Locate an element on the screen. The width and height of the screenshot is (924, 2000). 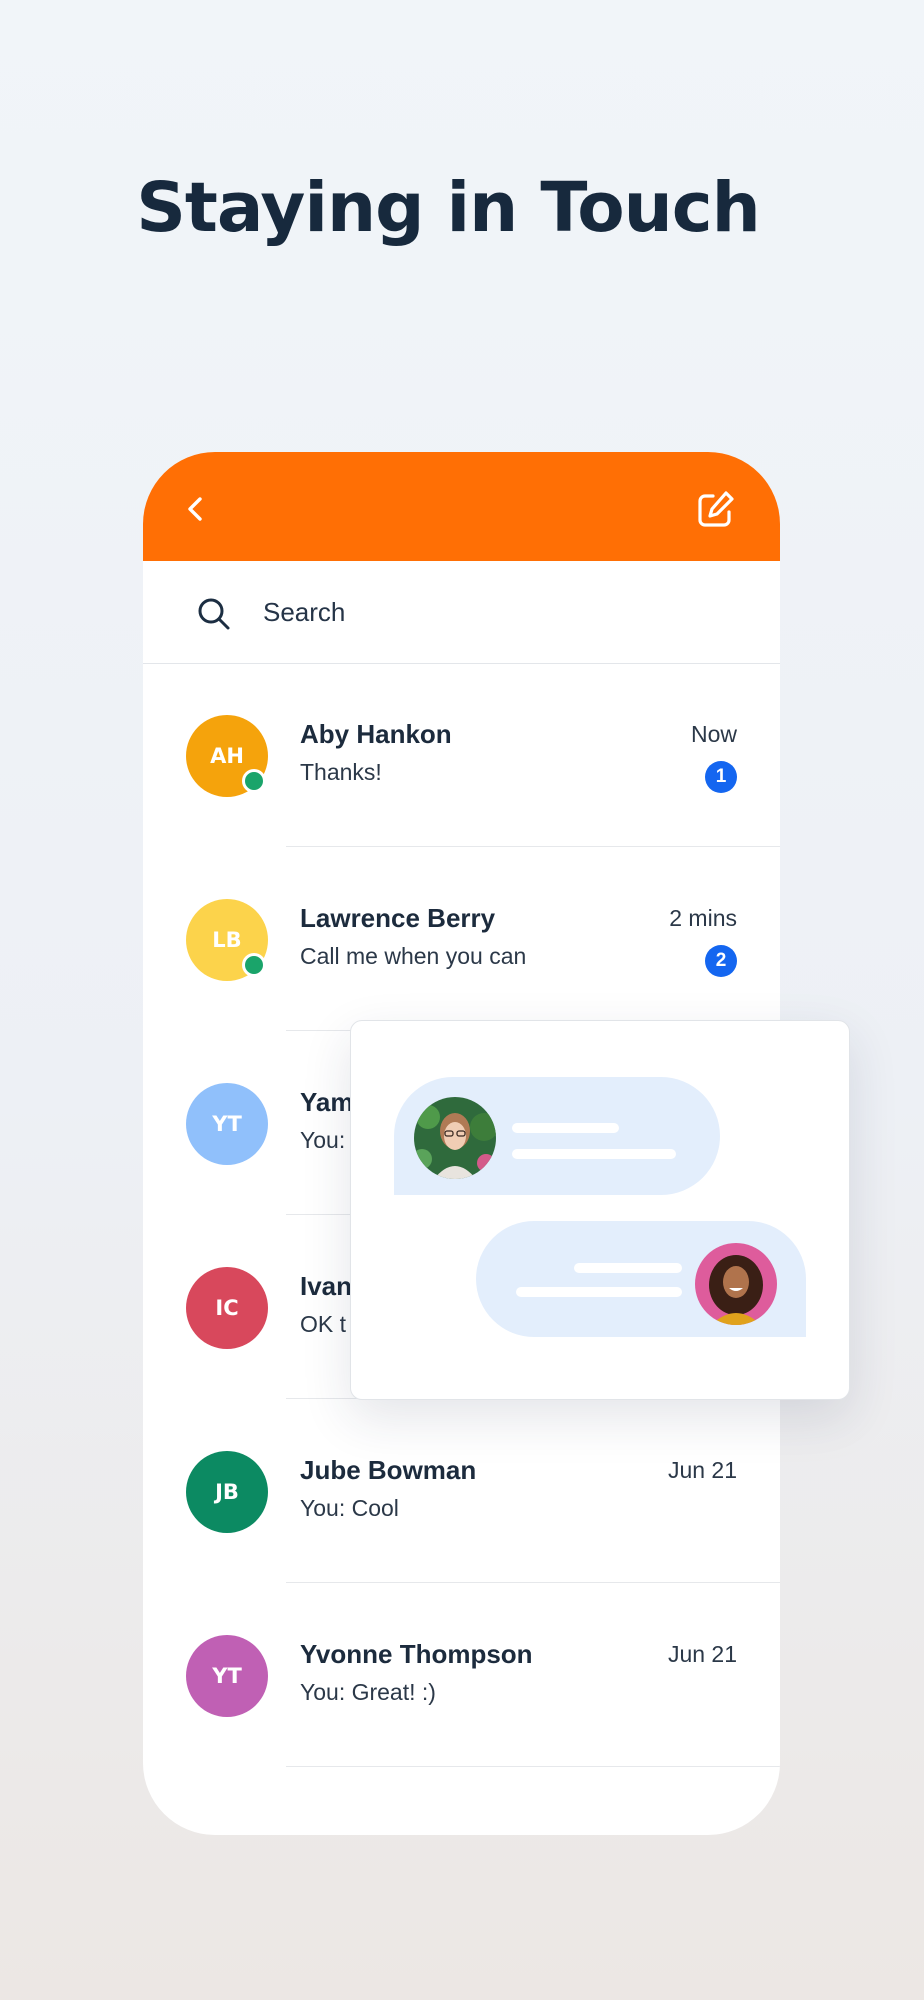
row-divider is located at coordinates (533, 1766).